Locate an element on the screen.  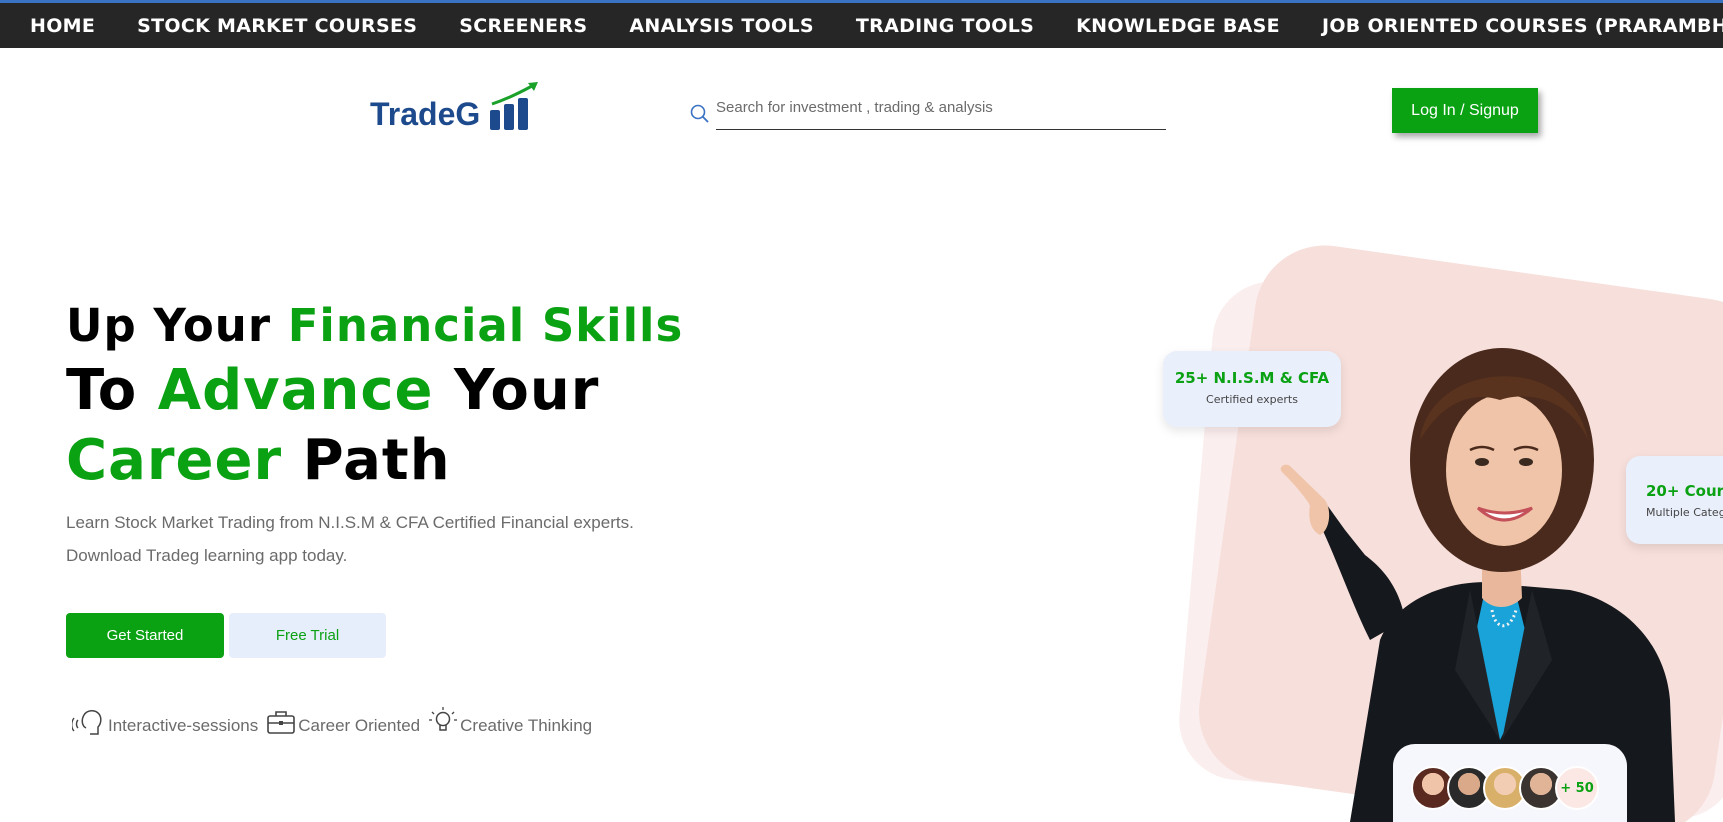
search-input is located at coordinates (941, 111).